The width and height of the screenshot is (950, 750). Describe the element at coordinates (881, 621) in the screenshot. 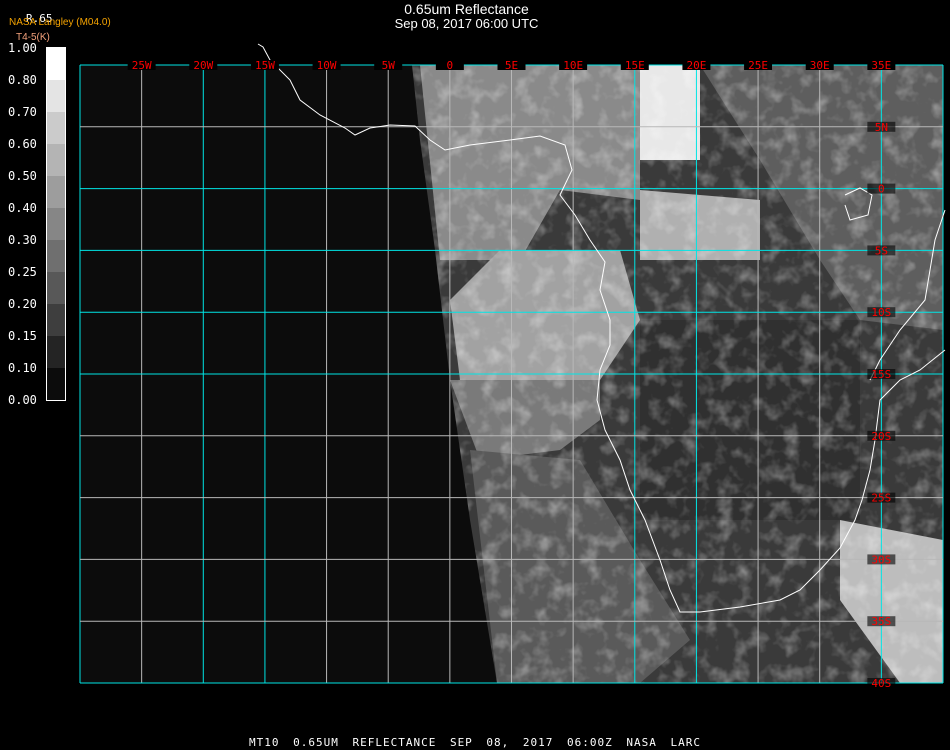

I see `latitude-label: 35S` at that location.